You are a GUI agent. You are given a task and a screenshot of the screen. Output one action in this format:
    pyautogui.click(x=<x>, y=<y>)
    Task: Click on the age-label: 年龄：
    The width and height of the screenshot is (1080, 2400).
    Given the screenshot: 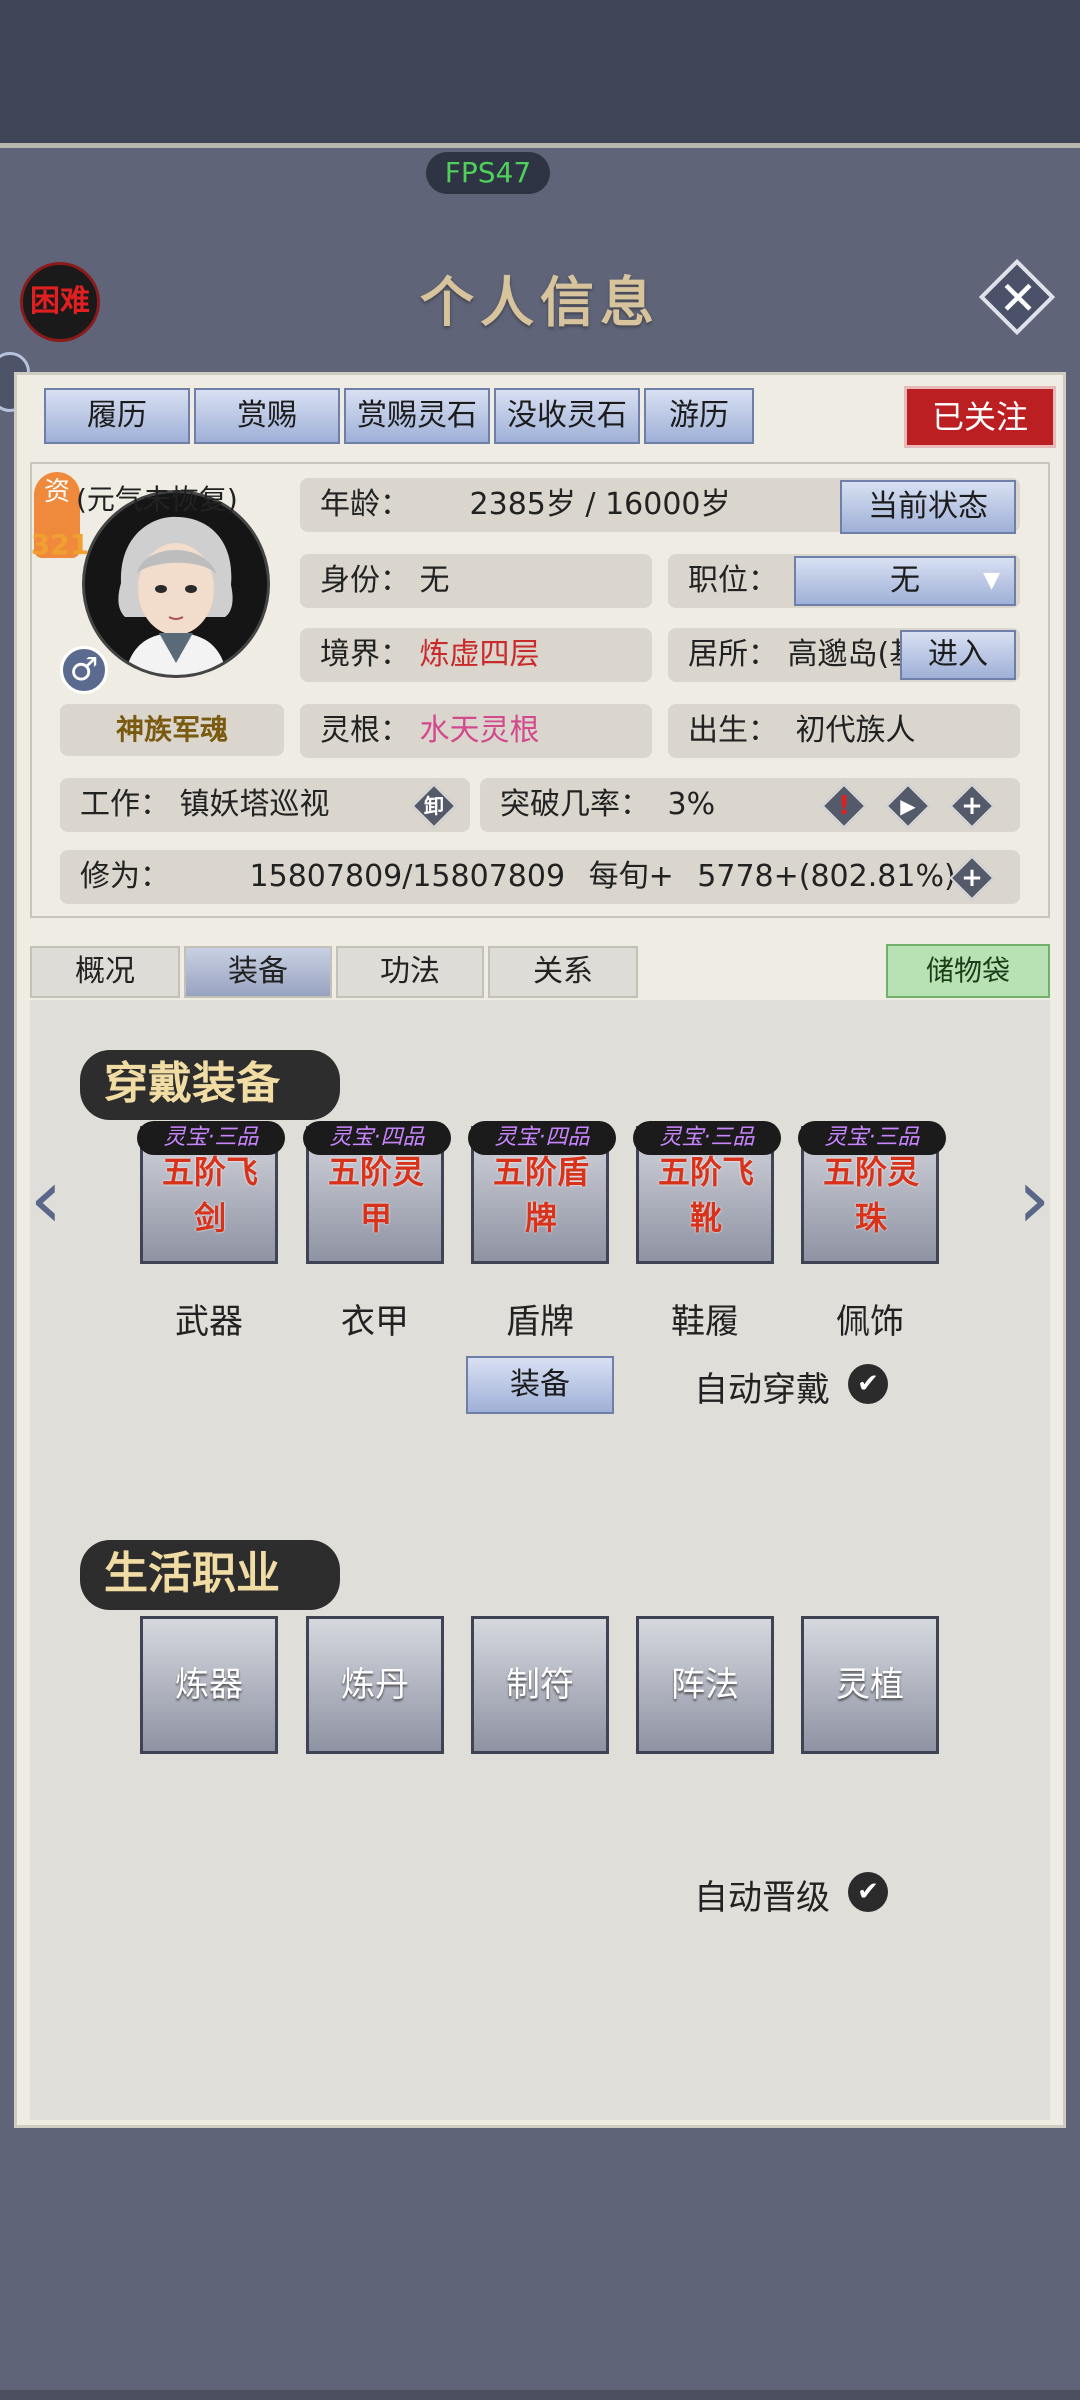 What is the action you would take?
    pyautogui.click(x=365, y=504)
    